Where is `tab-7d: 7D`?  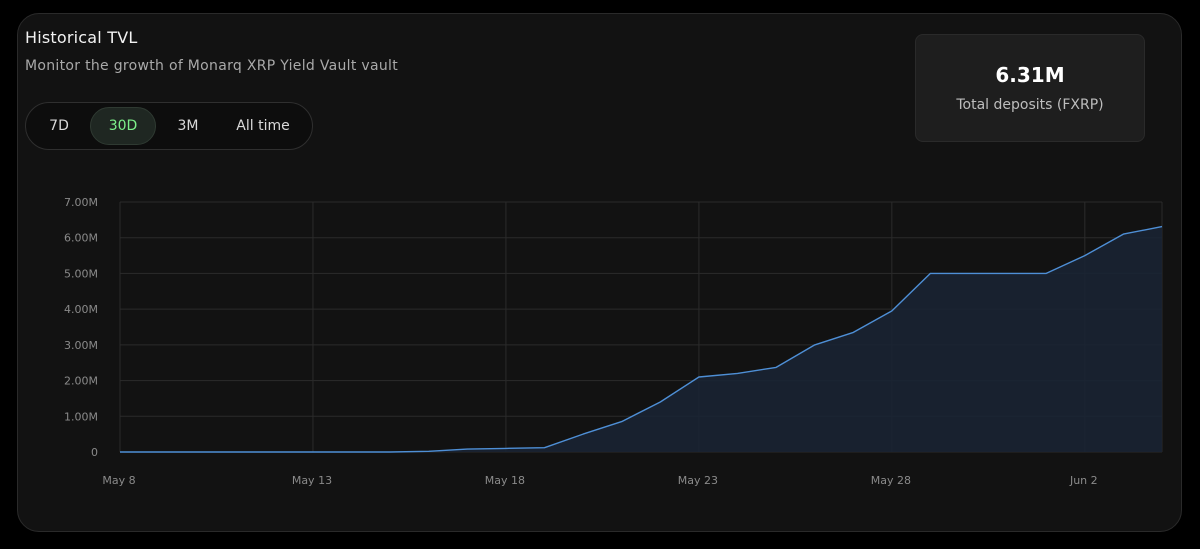 tab-7d: 7D is located at coordinates (59, 126).